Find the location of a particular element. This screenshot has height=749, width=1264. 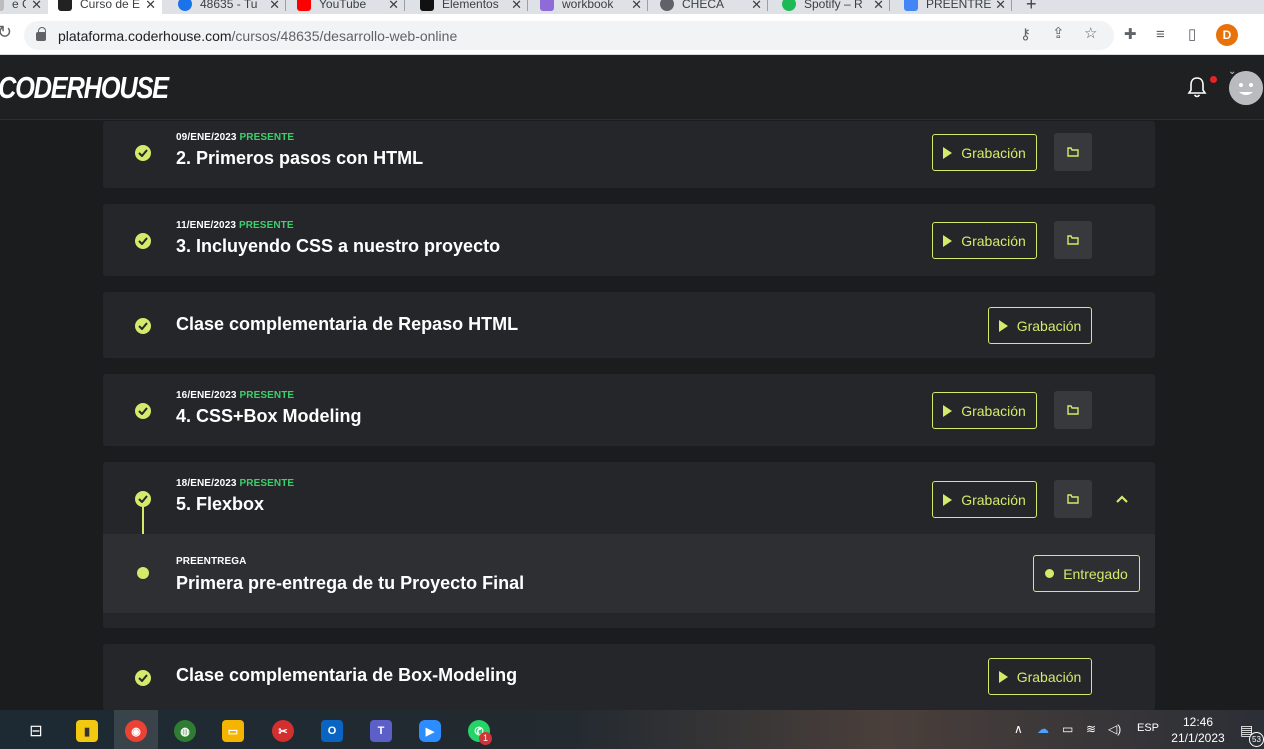

tab-title: Elementos is located at coordinates (470, 5).